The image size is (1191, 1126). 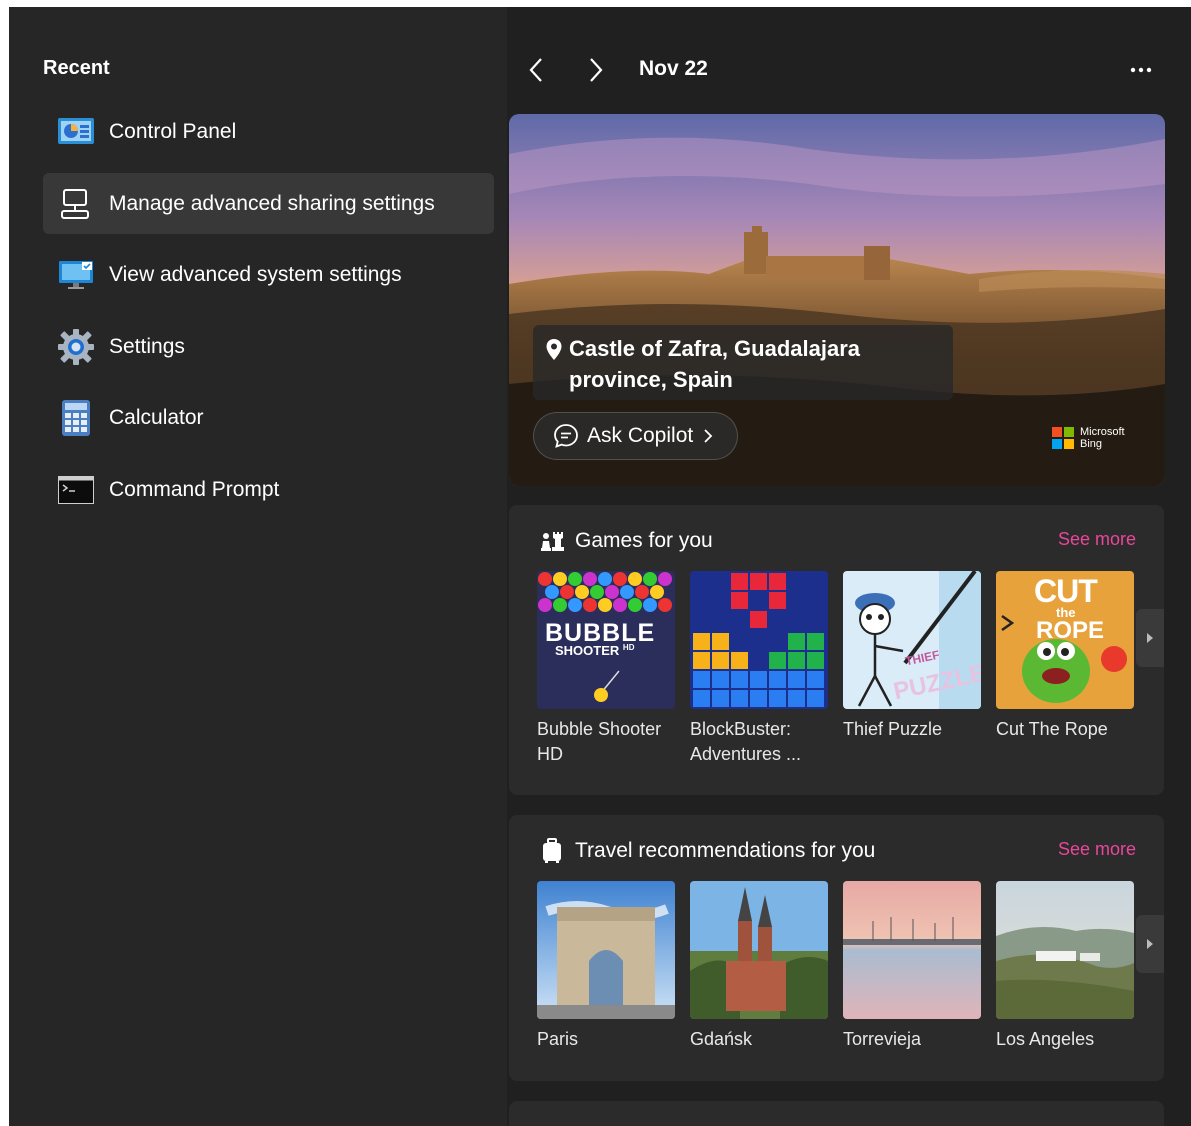 What do you see at coordinates (1063, 438) in the screenshot?
I see `microsoft-logo-icon` at bounding box center [1063, 438].